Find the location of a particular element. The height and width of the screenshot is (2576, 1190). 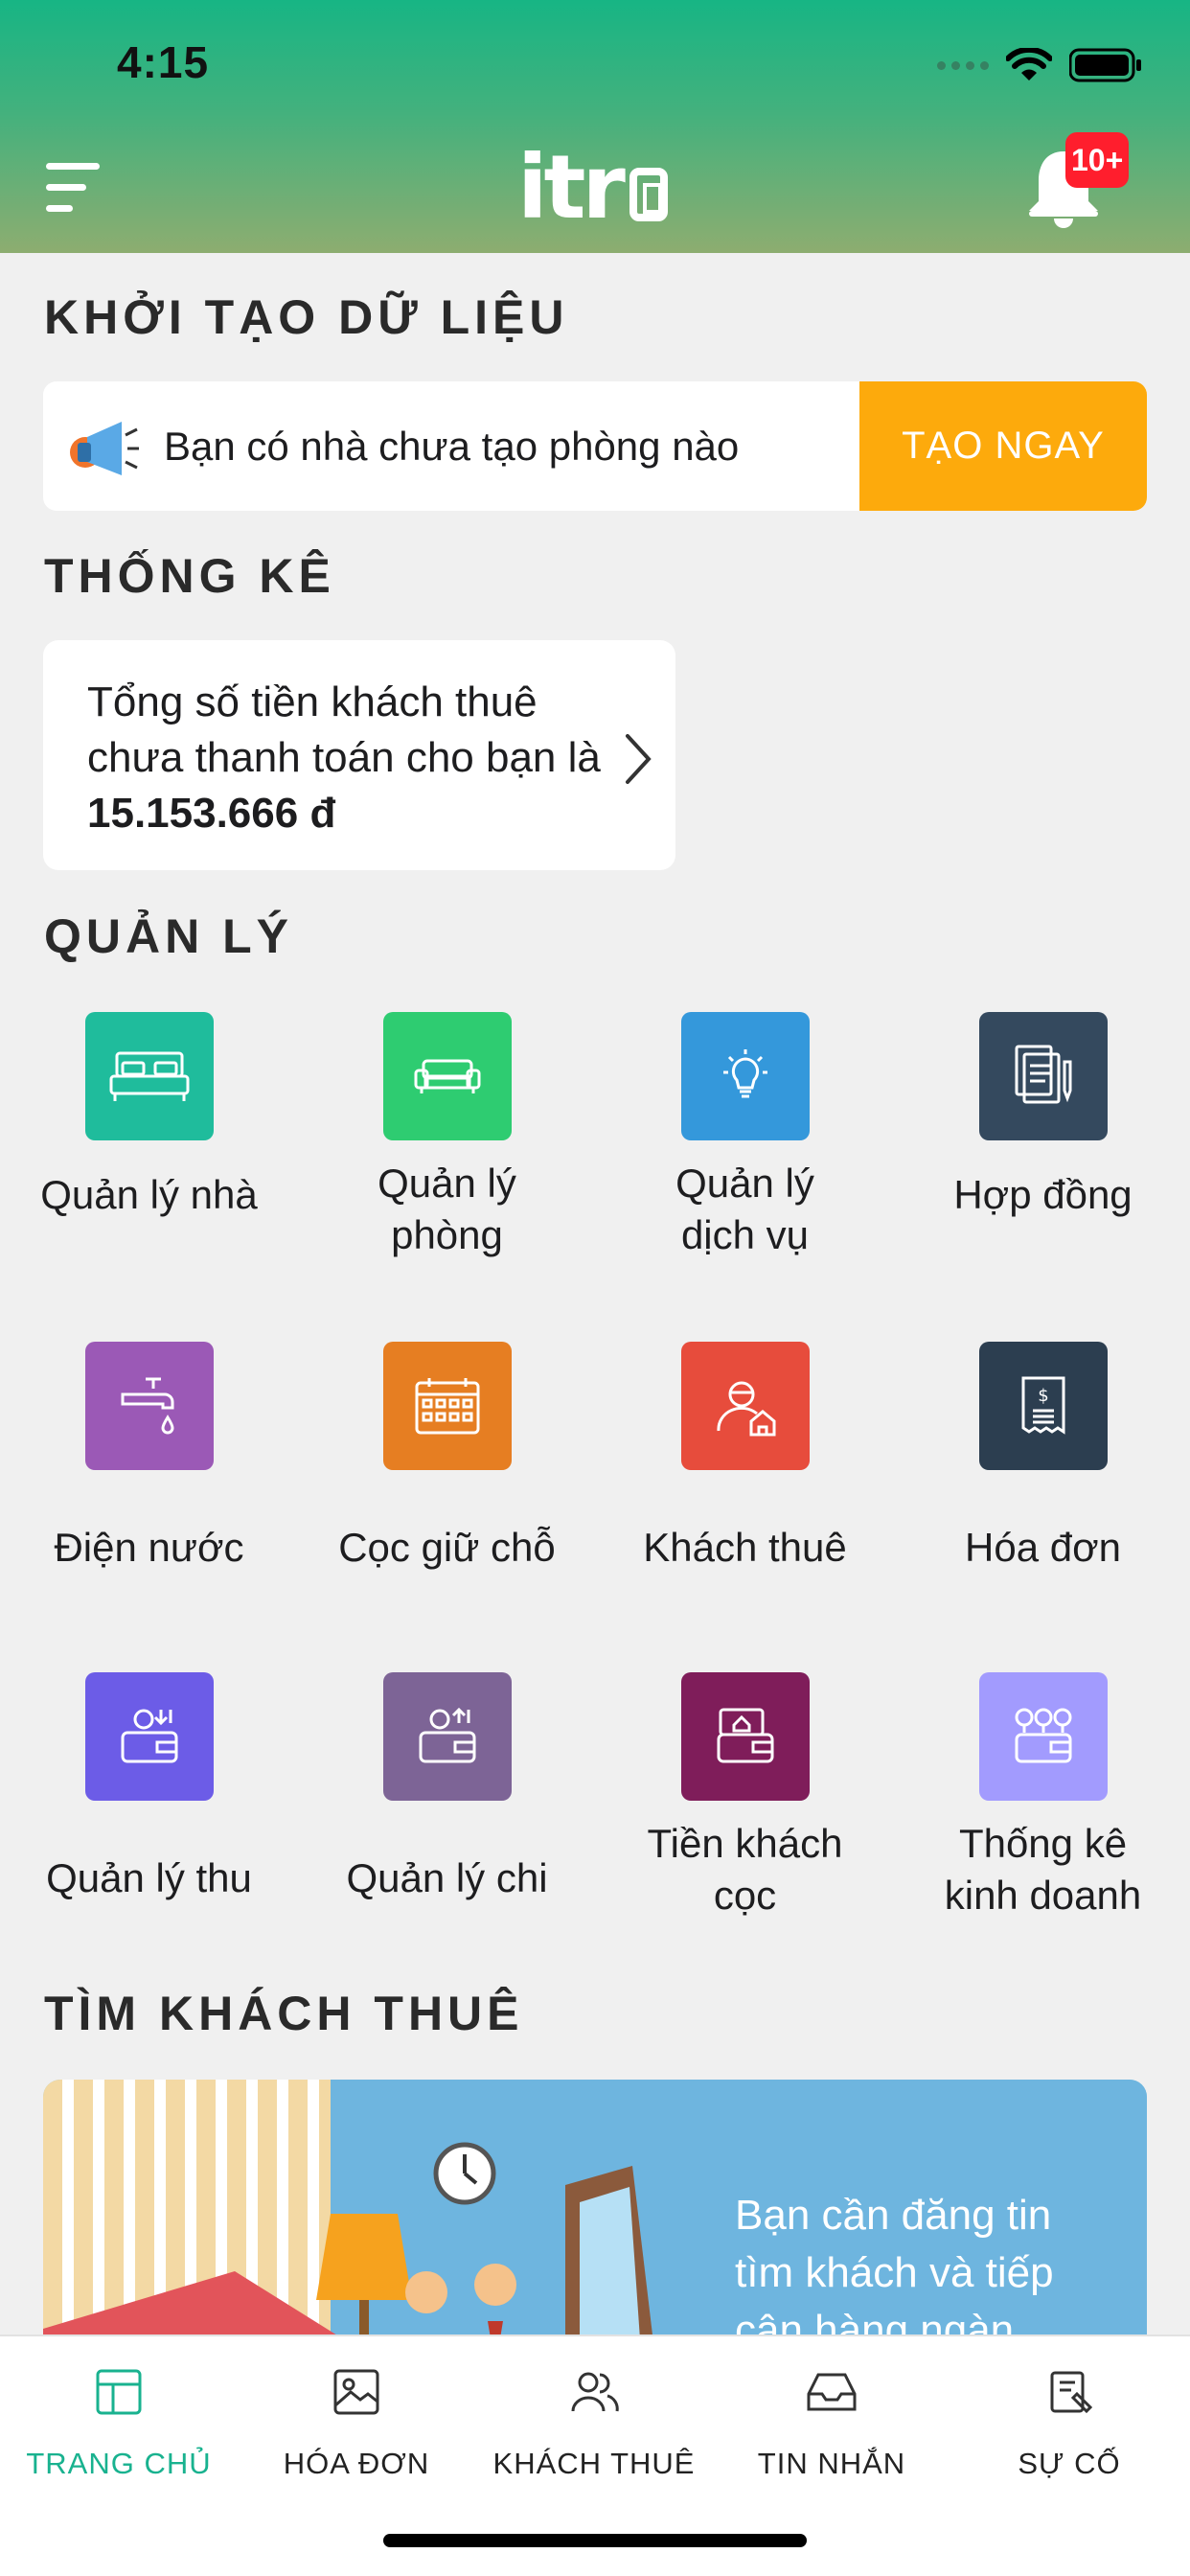

home-indicator is located at coordinates (595, 2540).